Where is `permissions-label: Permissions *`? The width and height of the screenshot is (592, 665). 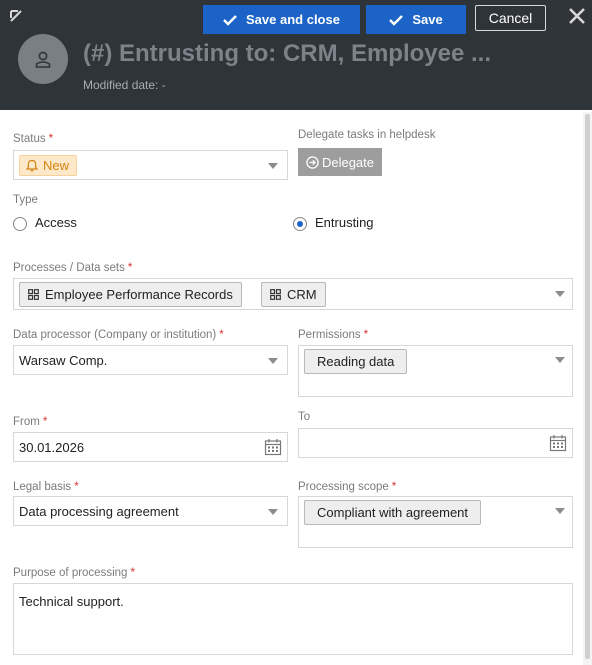 permissions-label: Permissions * is located at coordinates (333, 335).